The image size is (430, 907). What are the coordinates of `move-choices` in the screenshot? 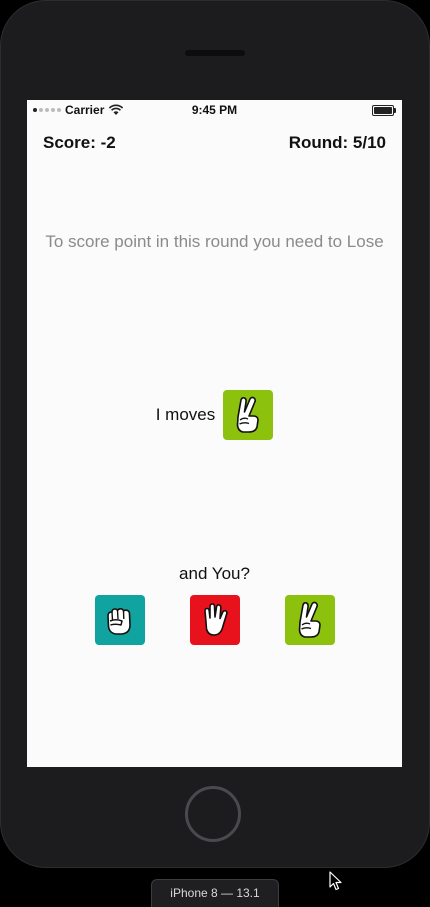 It's located at (215, 620).